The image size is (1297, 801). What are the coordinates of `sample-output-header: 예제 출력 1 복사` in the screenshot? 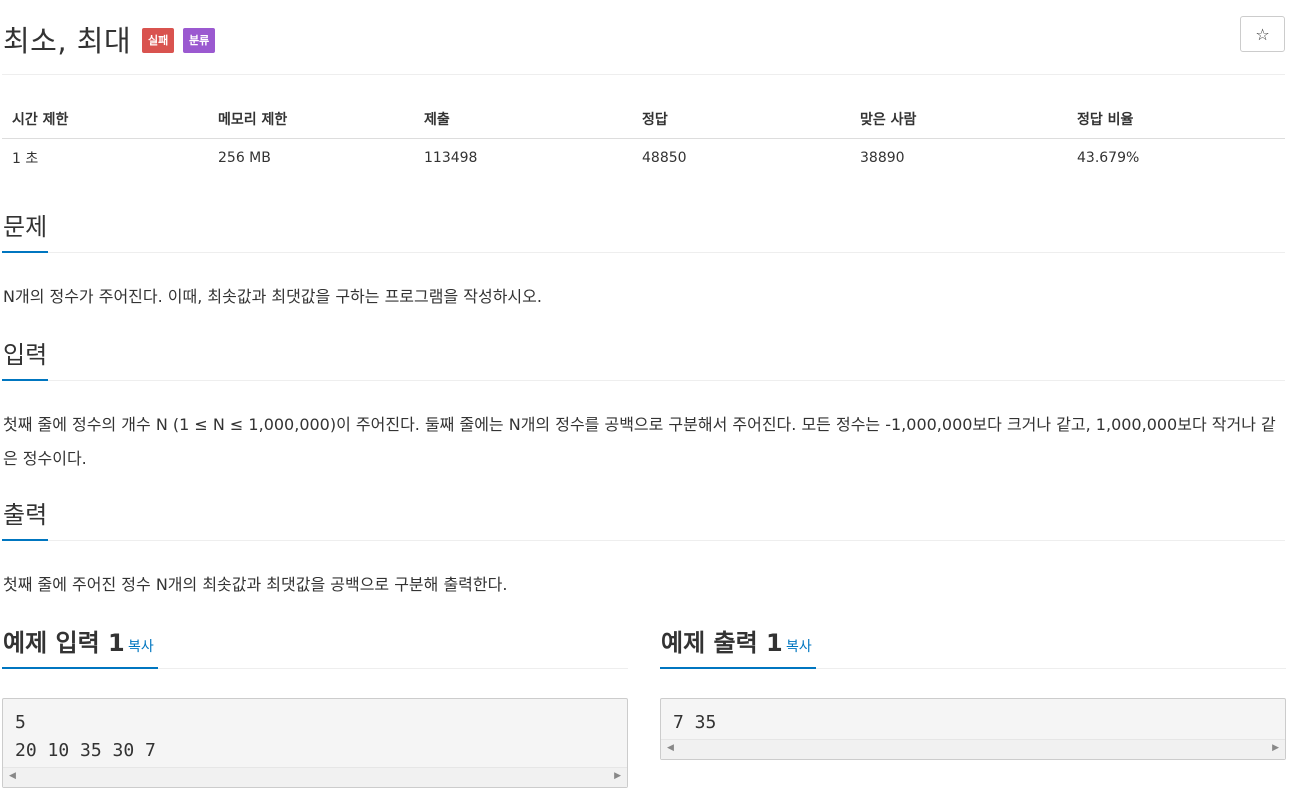 It's located at (973, 646).